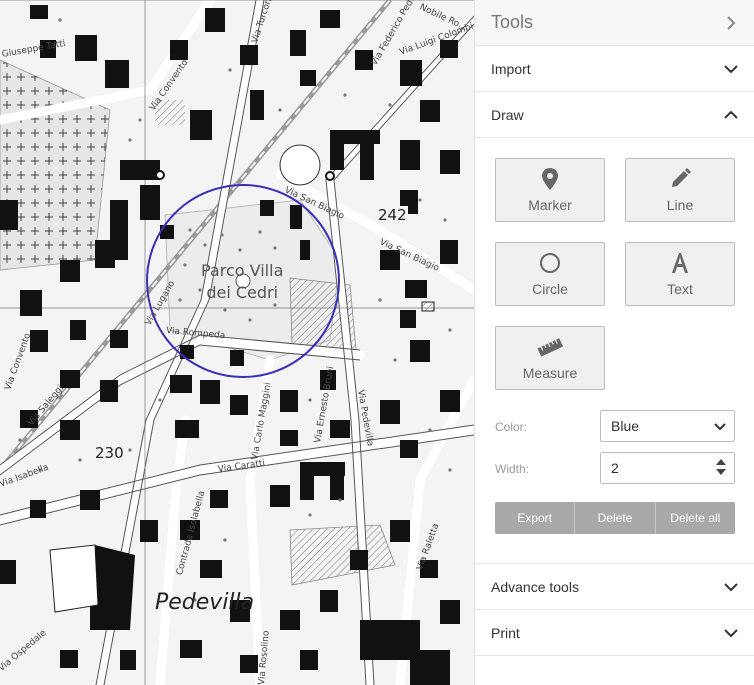  Describe the element at coordinates (721, 468) in the screenshot. I see `stepper-icon` at that location.